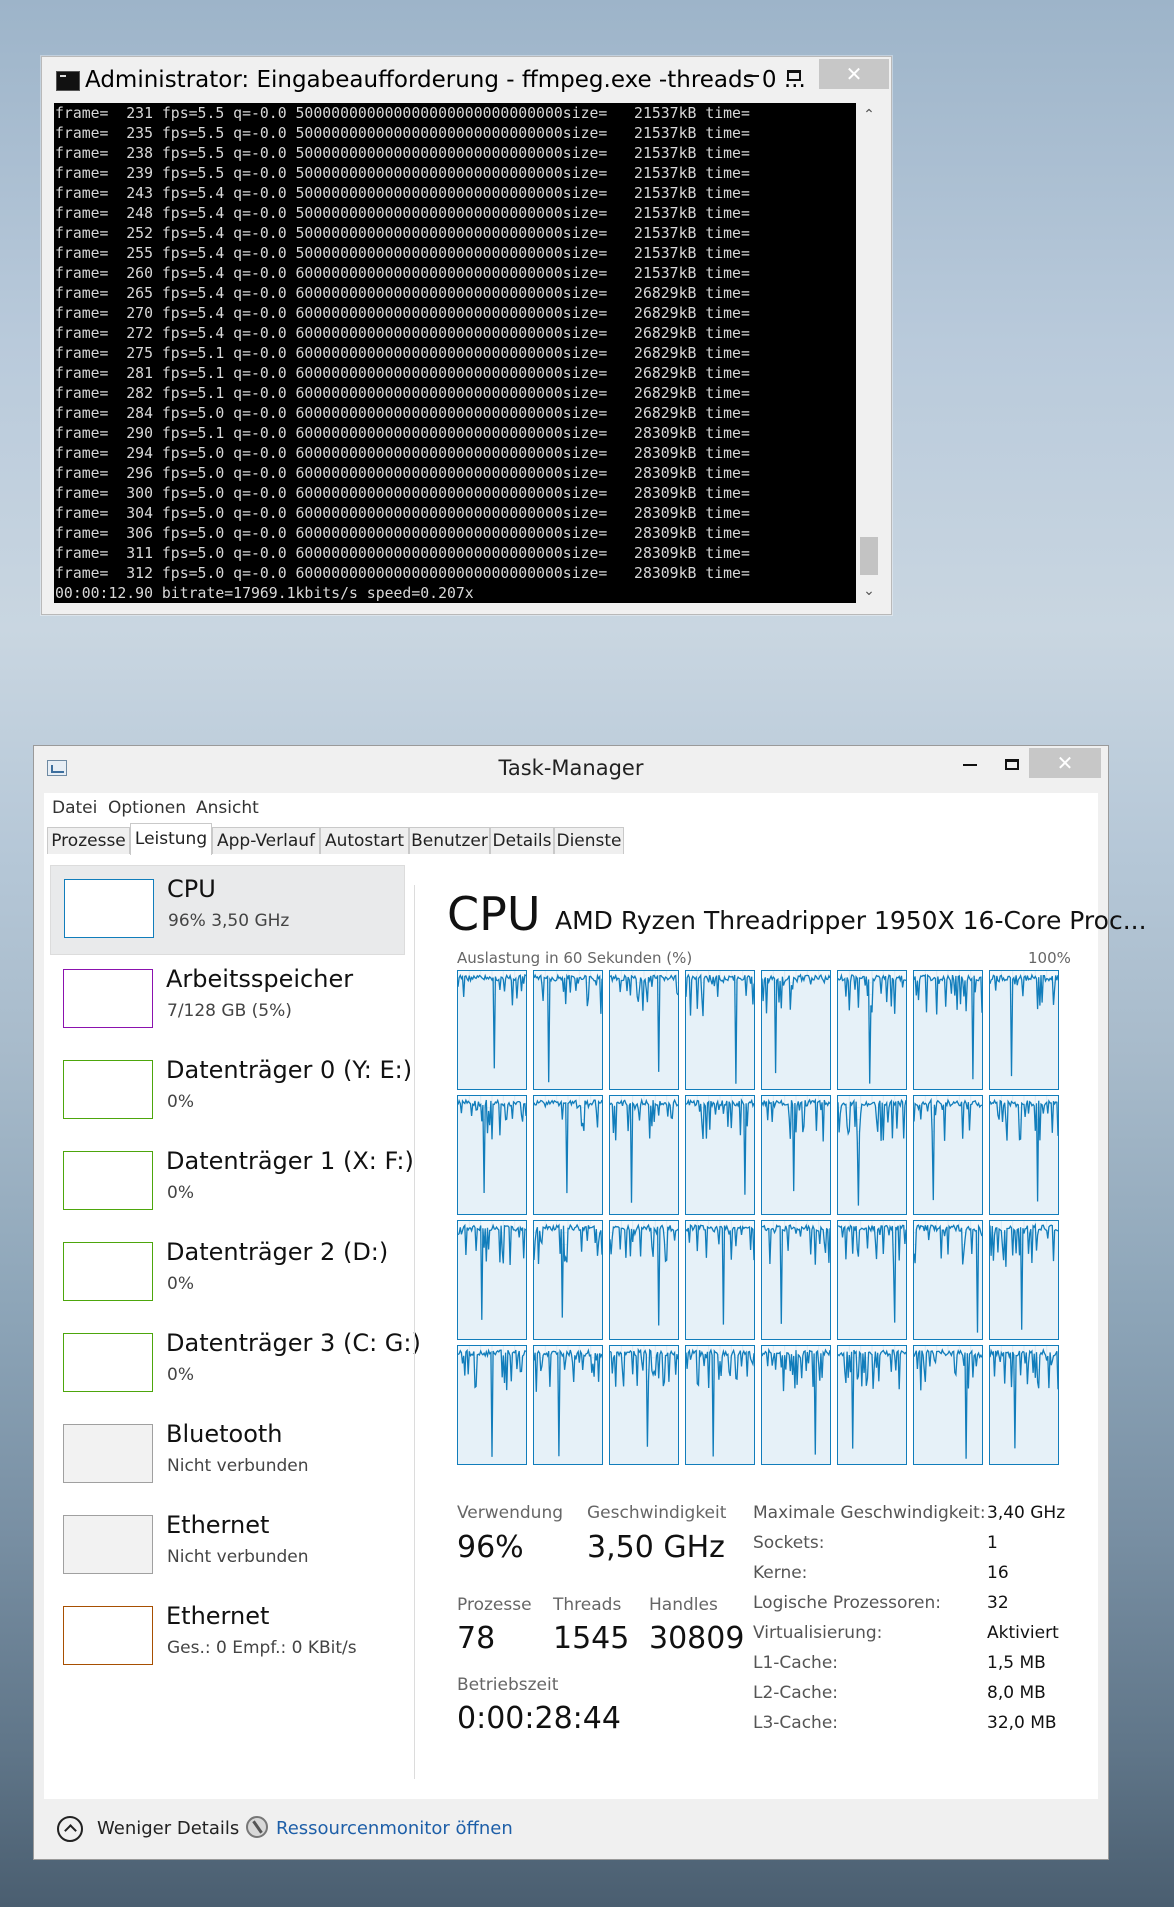 This screenshot has height=1907, width=1174. What do you see at coordinates (683, 1605) in the screenshot?
I see `handles-label: Handles` at bounding box center [683, 1605].